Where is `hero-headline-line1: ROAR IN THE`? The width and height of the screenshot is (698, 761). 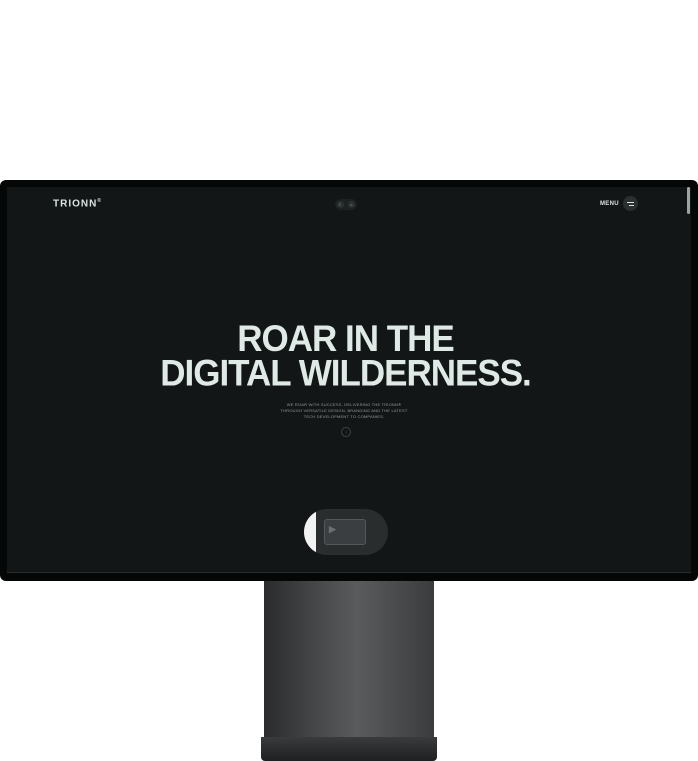 hero-headline-line1: ROAR IN THE is located at coordinates (346, 339).